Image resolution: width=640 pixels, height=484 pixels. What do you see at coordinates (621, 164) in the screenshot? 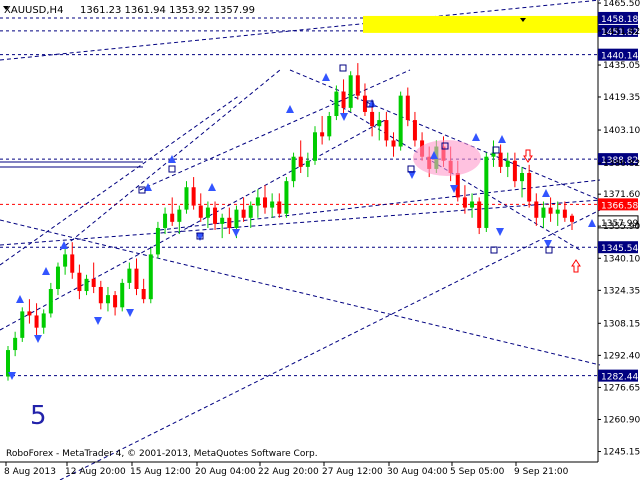
I see `y-tick-label: 1386.82` at bounding box center [621, 164].